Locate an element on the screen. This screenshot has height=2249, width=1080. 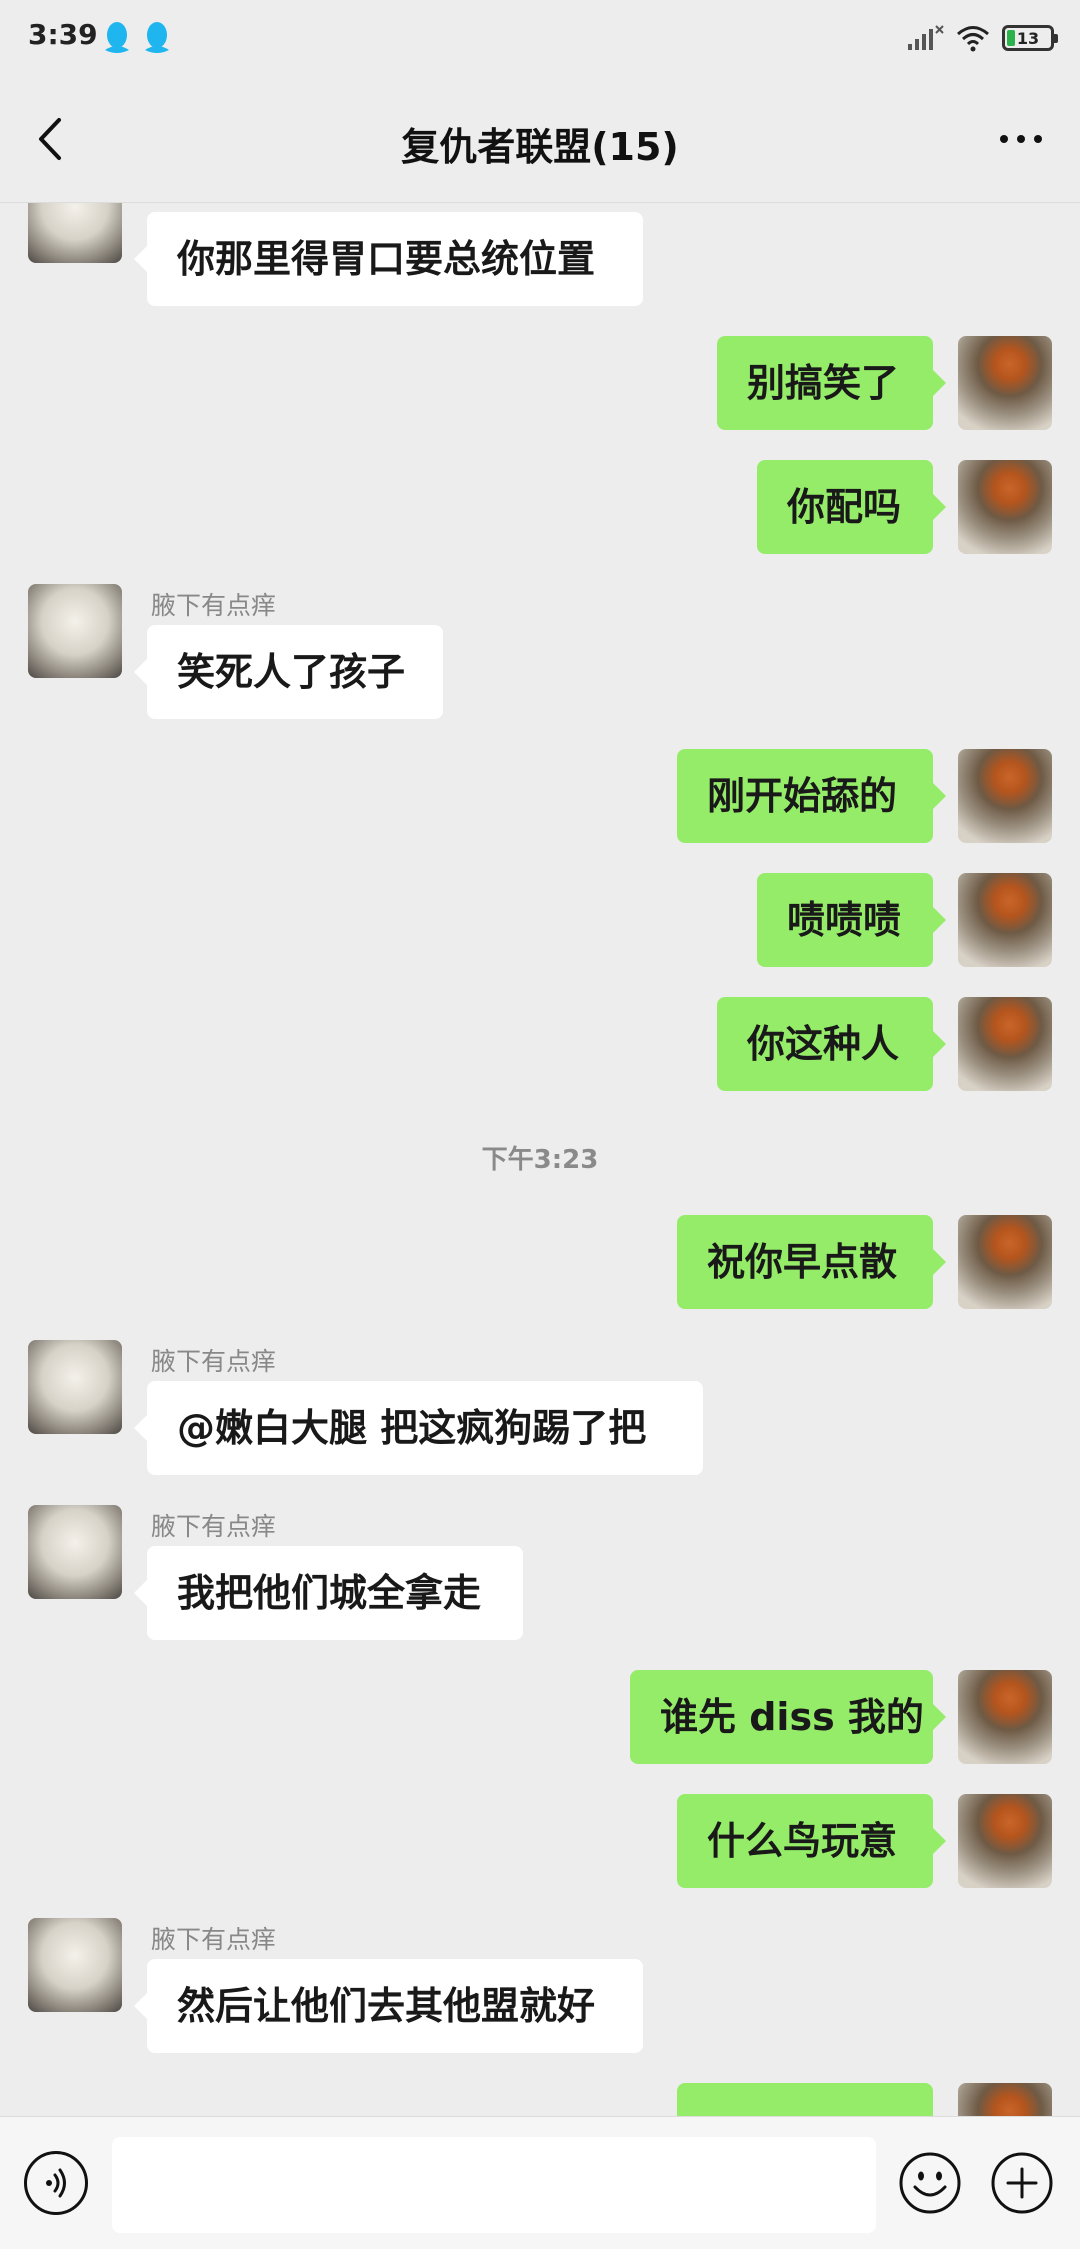
wifi-icon is located at coordinates (973, 39).